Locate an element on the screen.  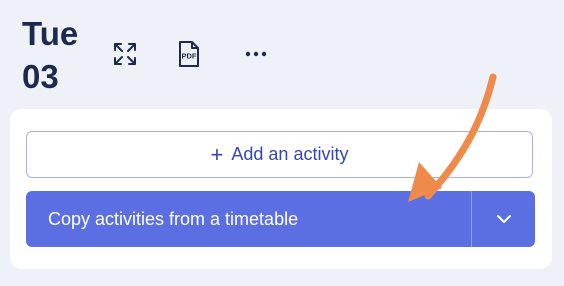
expand-button is located at coordinates (125, 54).